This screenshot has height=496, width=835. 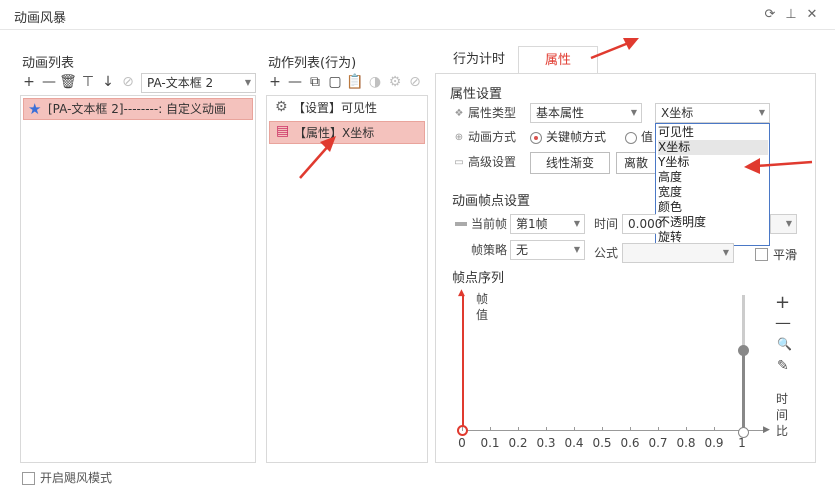 I want to click on anim-mode-label: 动画方式, so click(x=492, y=137).